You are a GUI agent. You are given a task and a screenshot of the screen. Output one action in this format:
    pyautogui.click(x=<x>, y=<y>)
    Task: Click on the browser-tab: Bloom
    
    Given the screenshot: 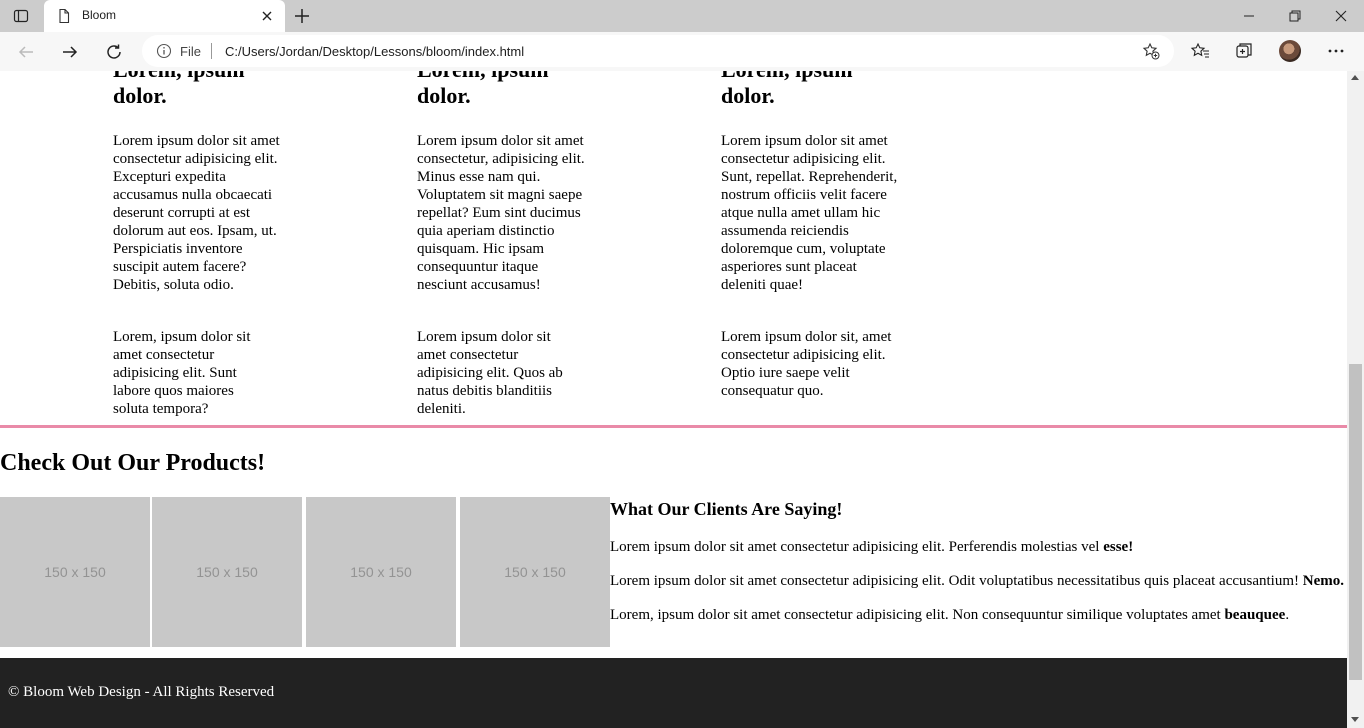 What is the action you would take?
    pyautogui.click(x=164, y=16)
    